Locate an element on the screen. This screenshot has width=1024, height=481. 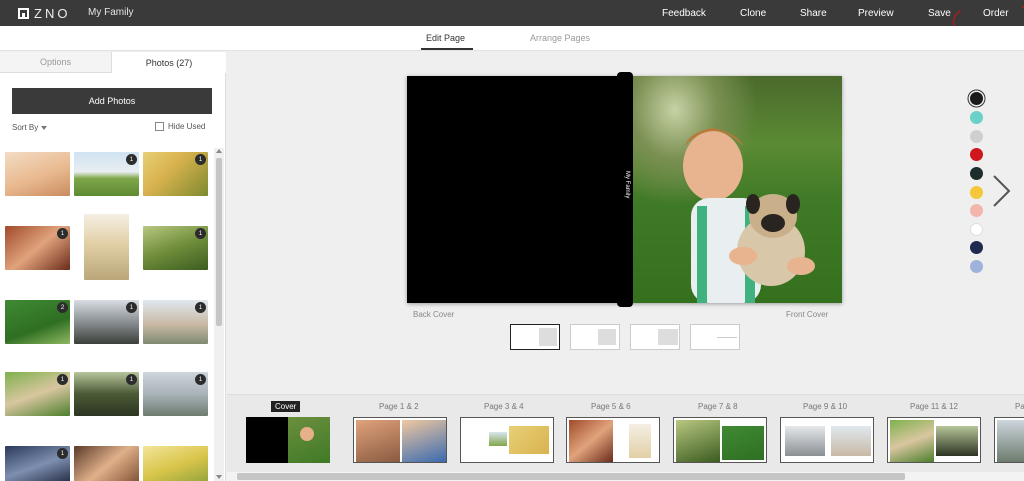
tab-options: Options is located at coordinates (56, 62).